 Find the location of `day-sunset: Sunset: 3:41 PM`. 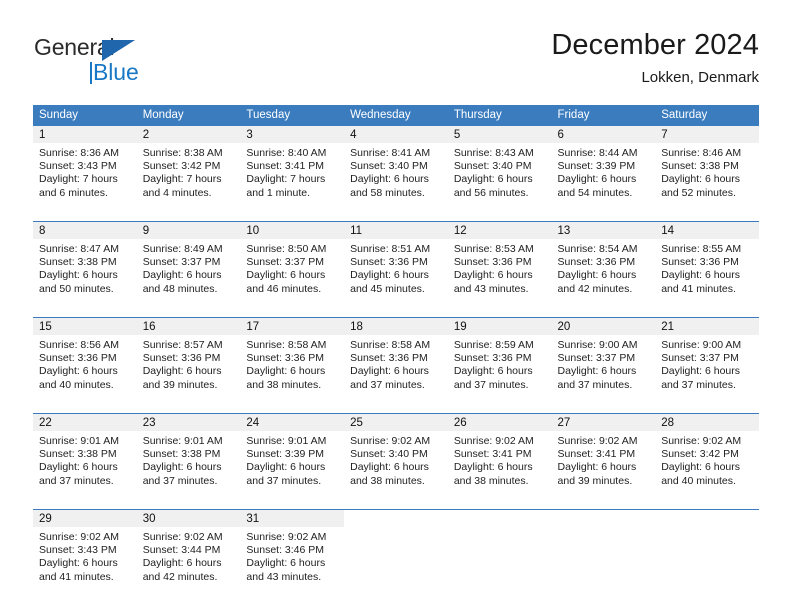

day-sunset: Sunset: 3:41 PM is located at coordinates (285, 166).